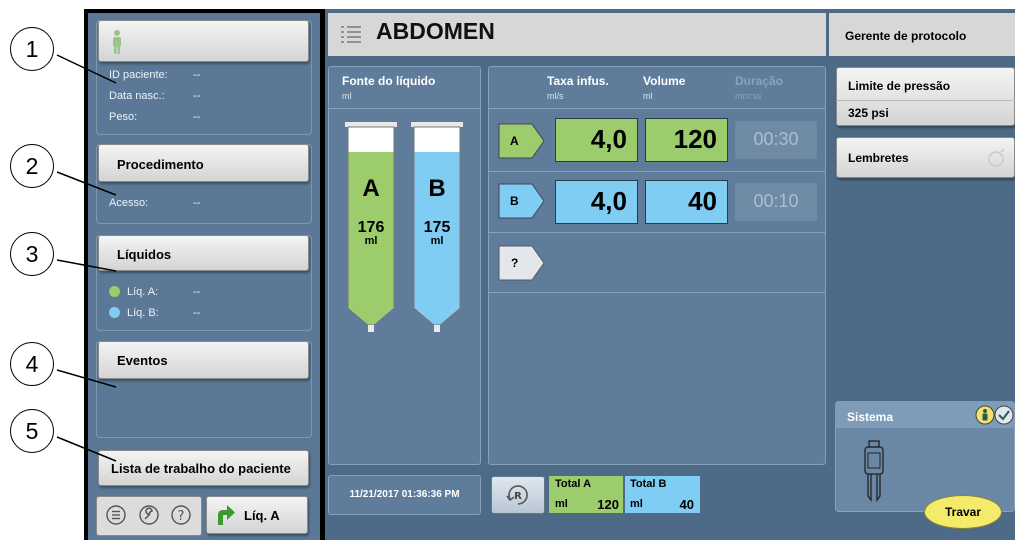  Describe the element at coordinates (586, 494) in the screenshot. I see `total-a-box: Total A ml 120` at that location.